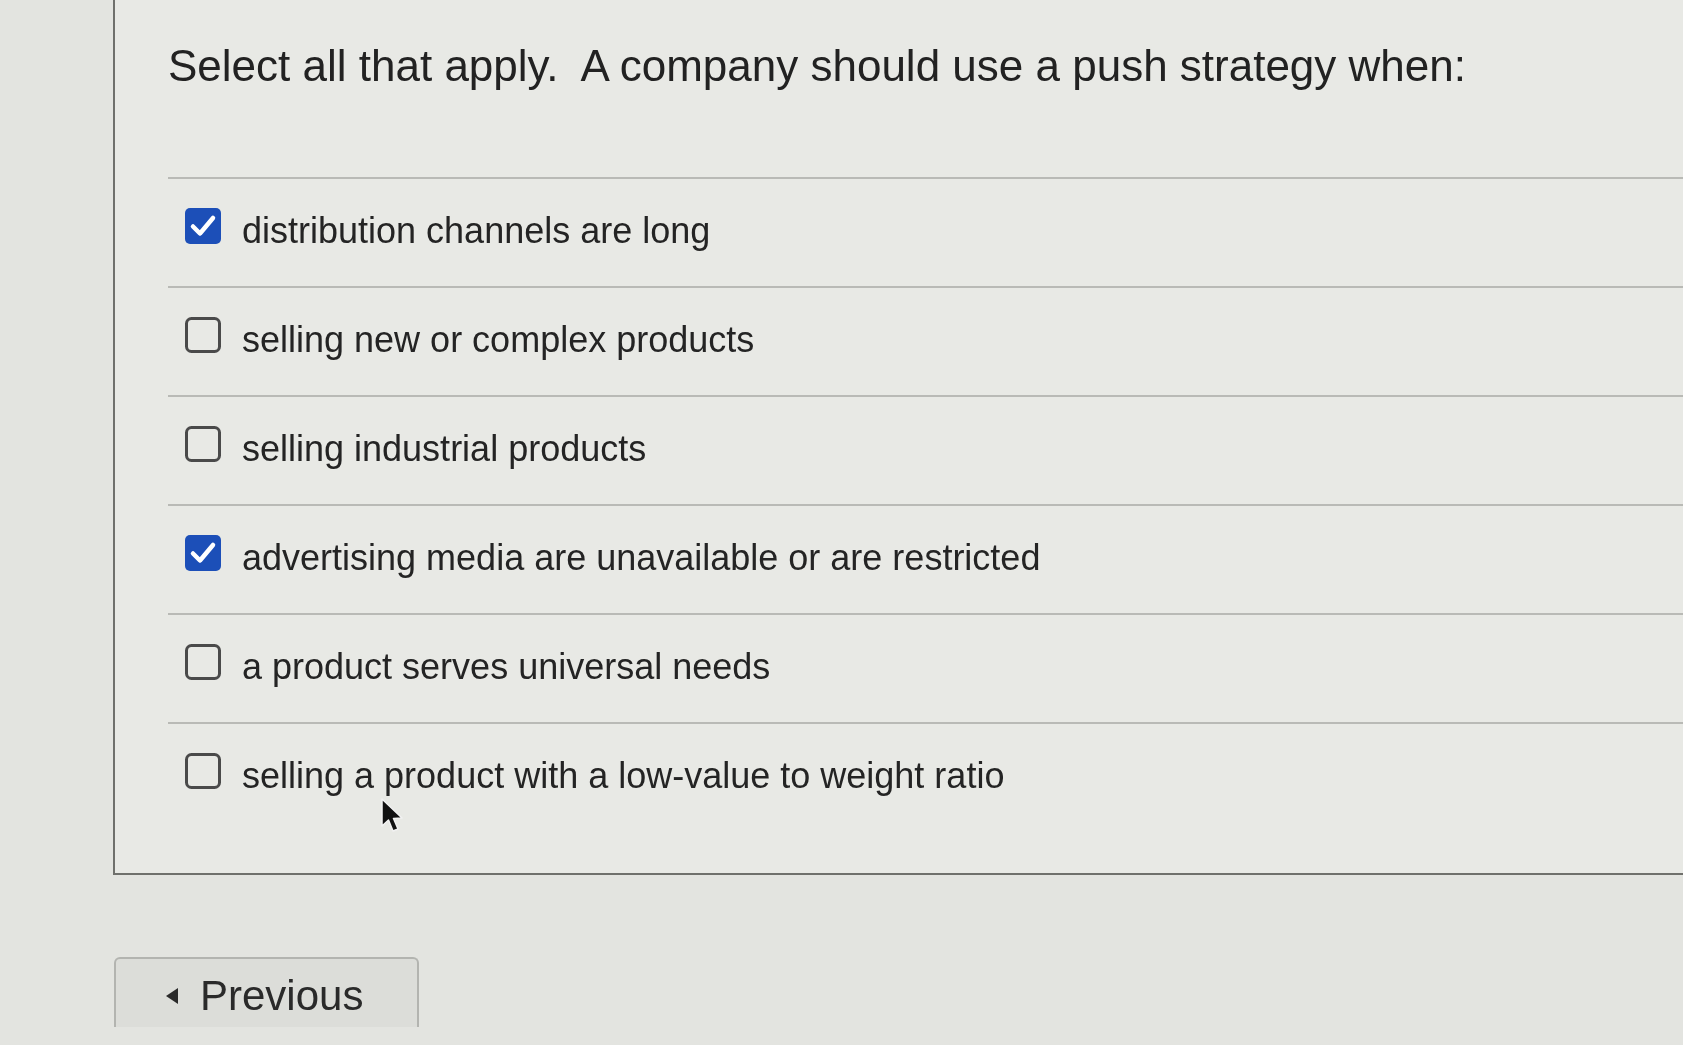  I want to click on option-label: a product serves universal needs, so click(506, 666).